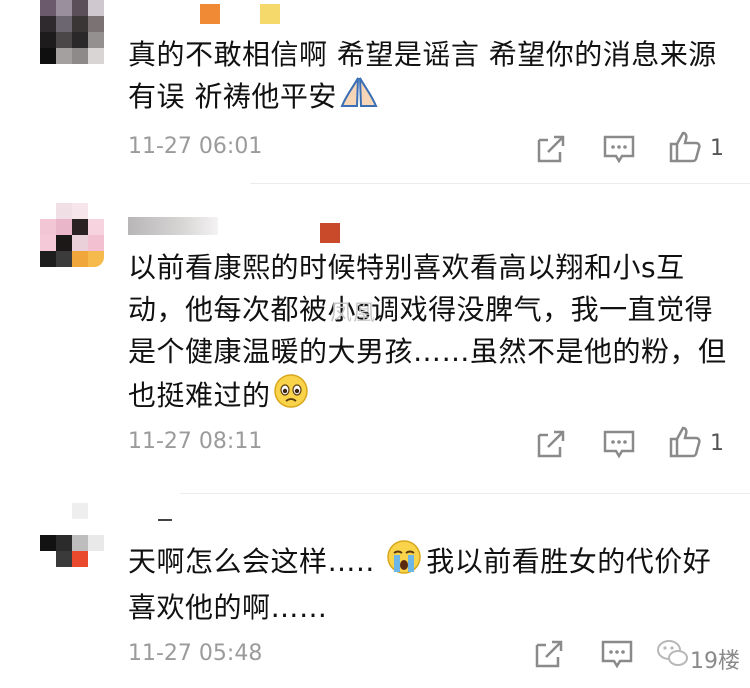  I want to click on crying-face-emoji-icon, so click(404, 563).